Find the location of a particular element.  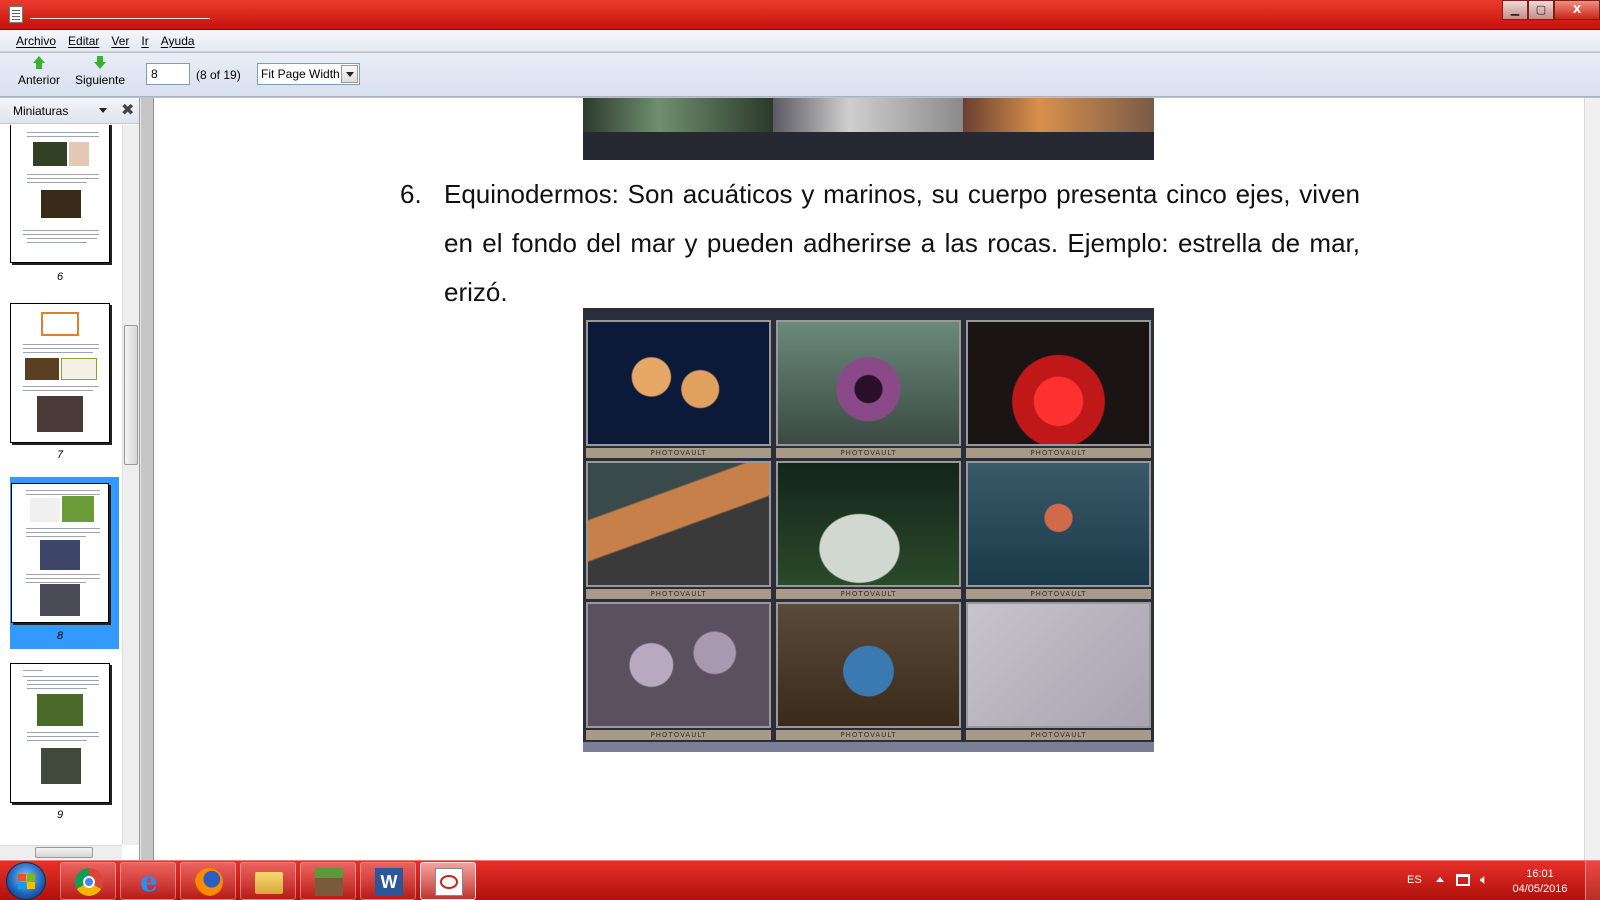

thumbnail-label: 6 is located at coordinates (60, 277).